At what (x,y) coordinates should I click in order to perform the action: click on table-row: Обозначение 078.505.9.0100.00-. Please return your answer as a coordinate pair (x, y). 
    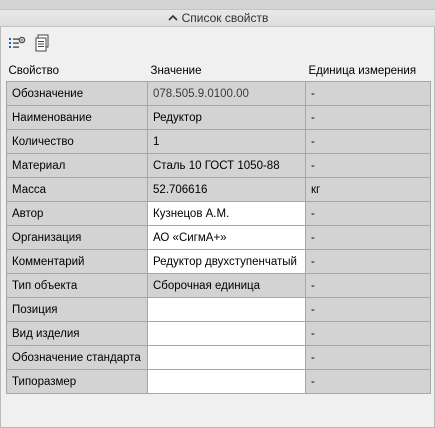
    Looking at the image, I should click on (218, 93).